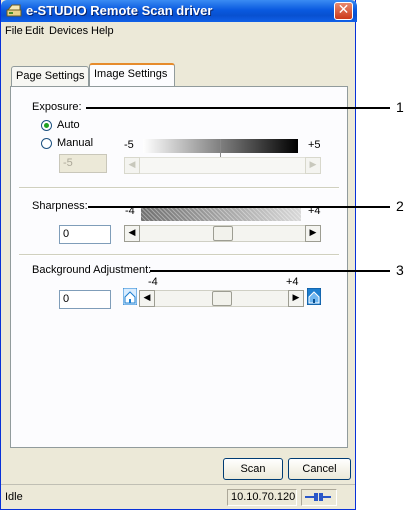 The width and height of the screenshot is (410, 510). I want to click on sharpness-value-field: 0, so click(85, 234).